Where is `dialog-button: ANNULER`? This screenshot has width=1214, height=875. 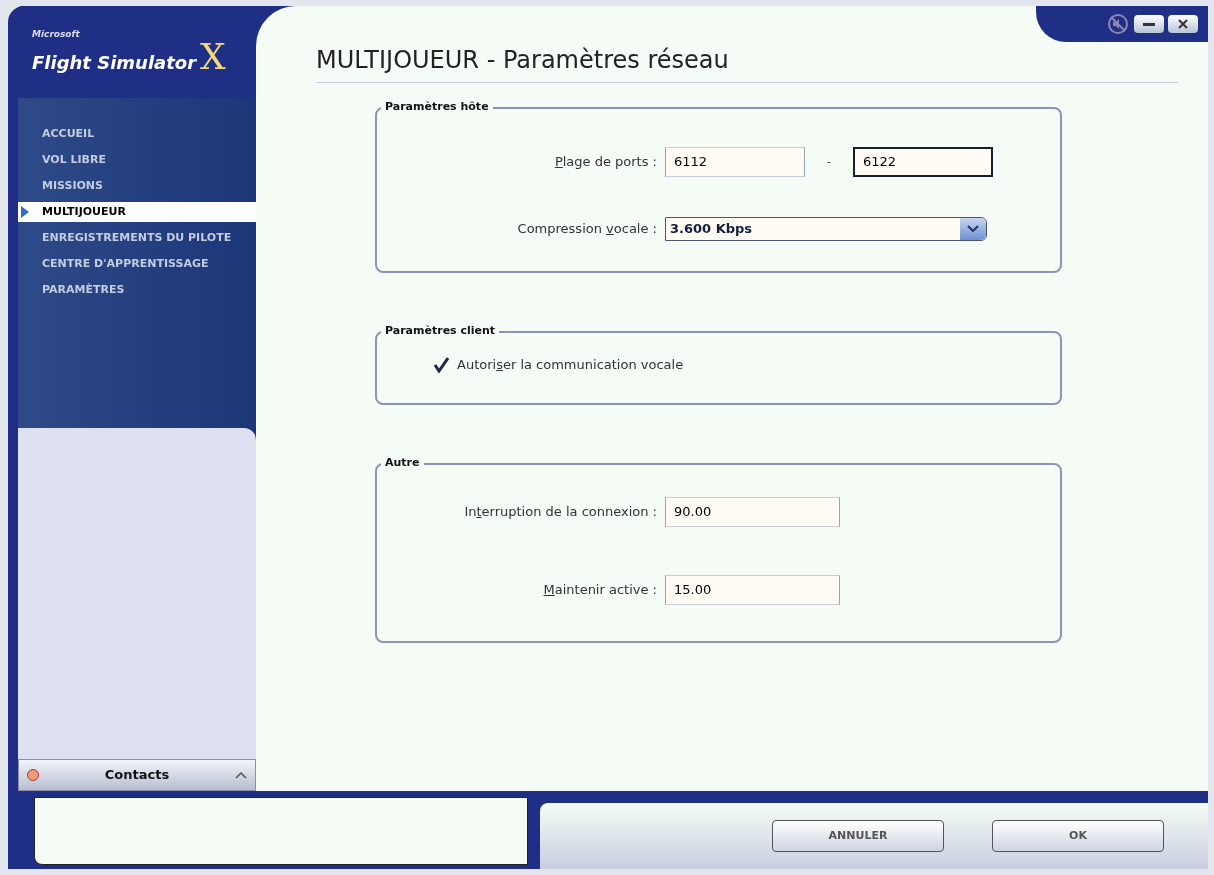 dialog-button: ANNULER is located at coordinates (858, 836).